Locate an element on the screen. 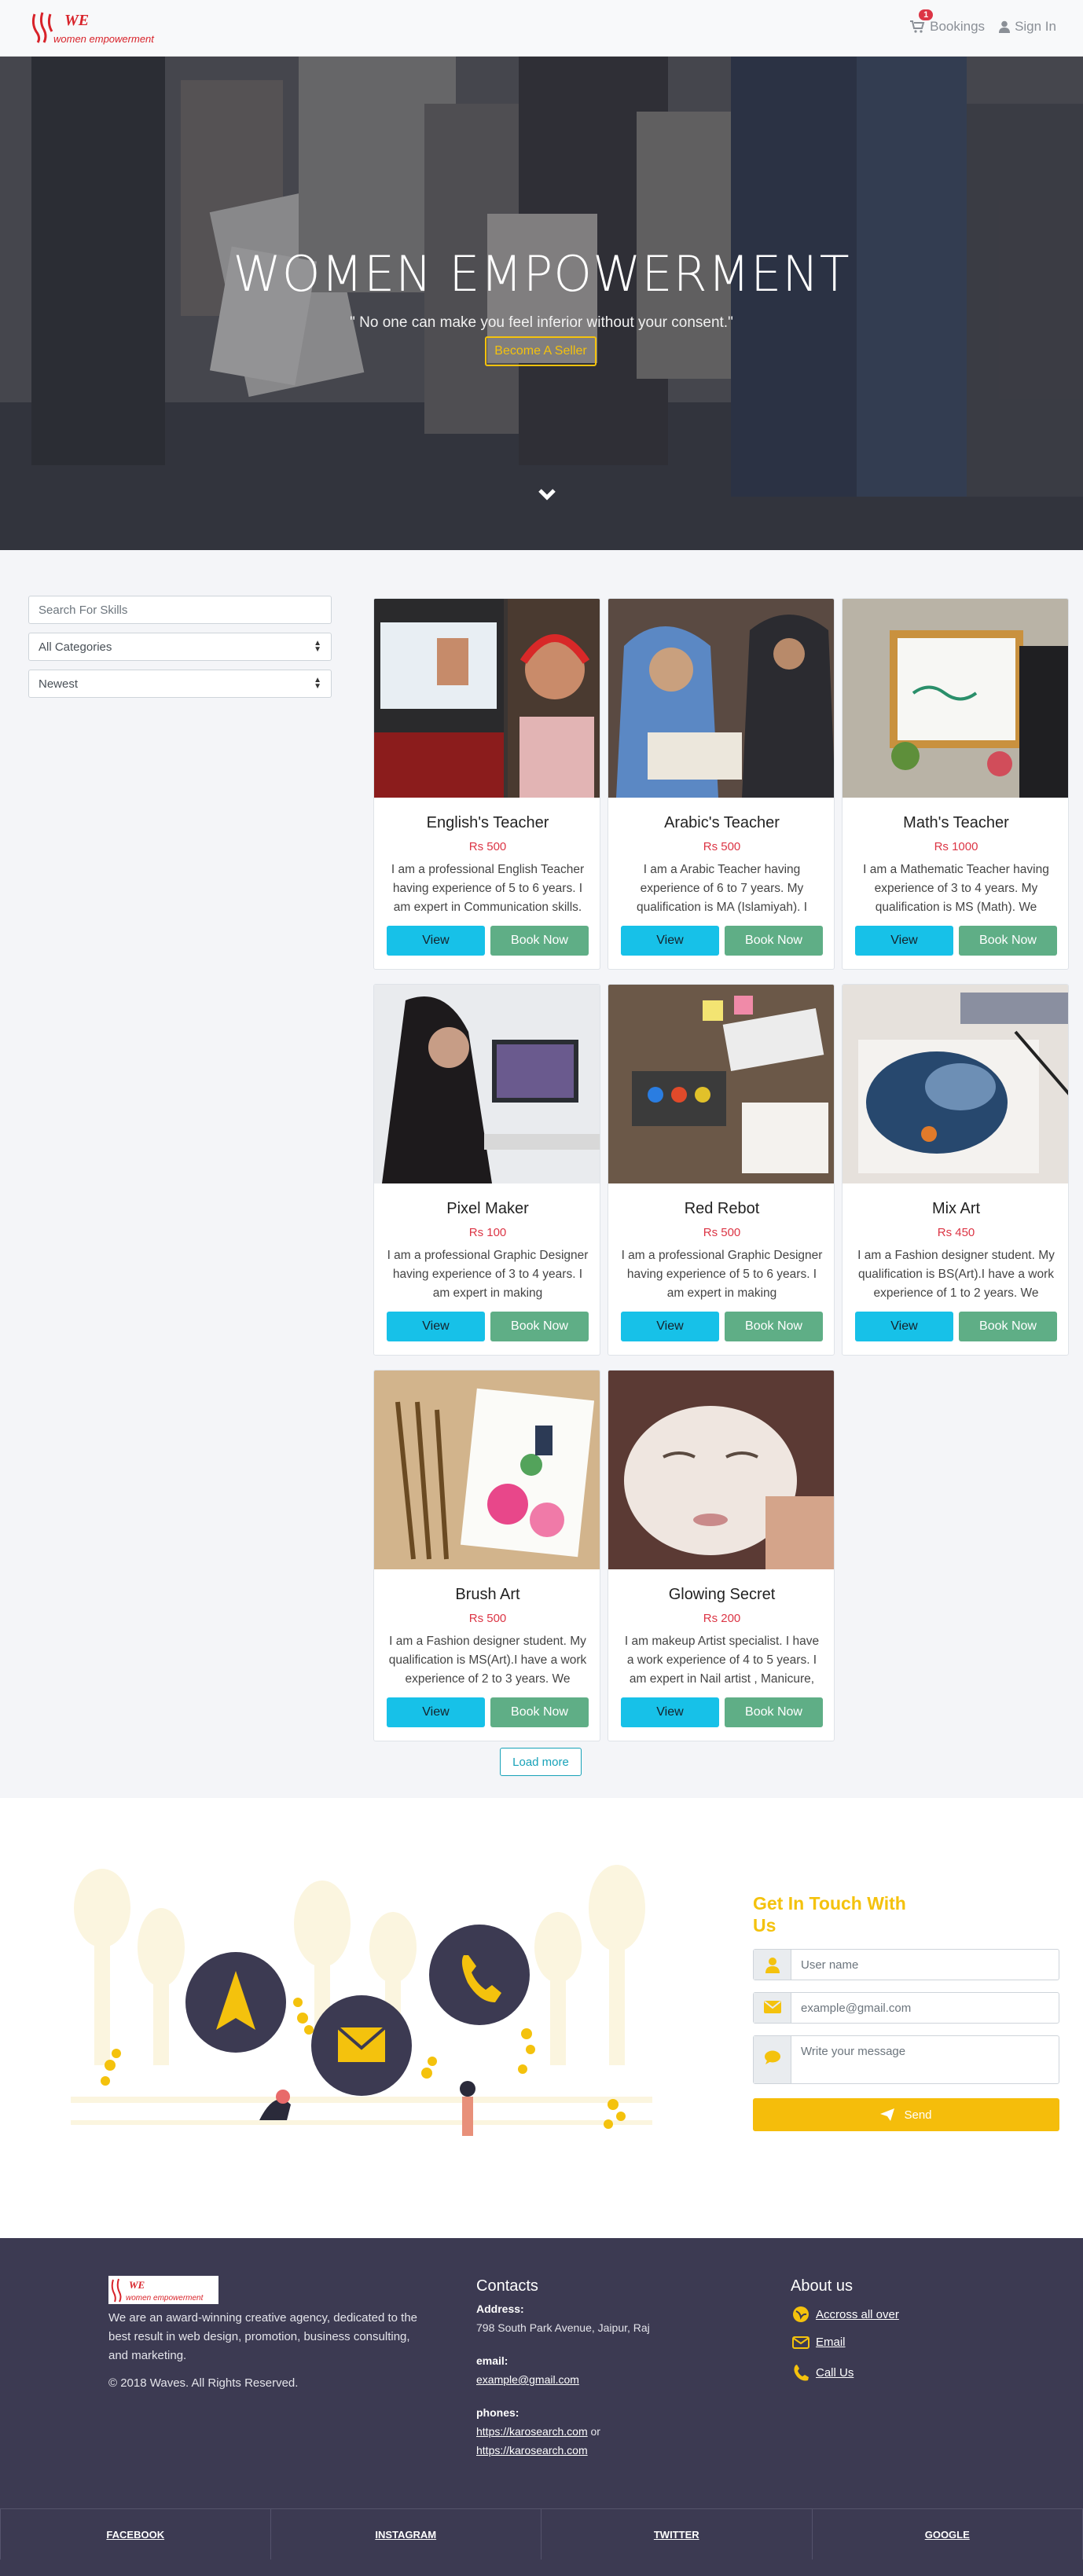 The width and height of the screenshot is (1083, 2576). email-link: example@gmail.com is located at coordinates (527, 2379).